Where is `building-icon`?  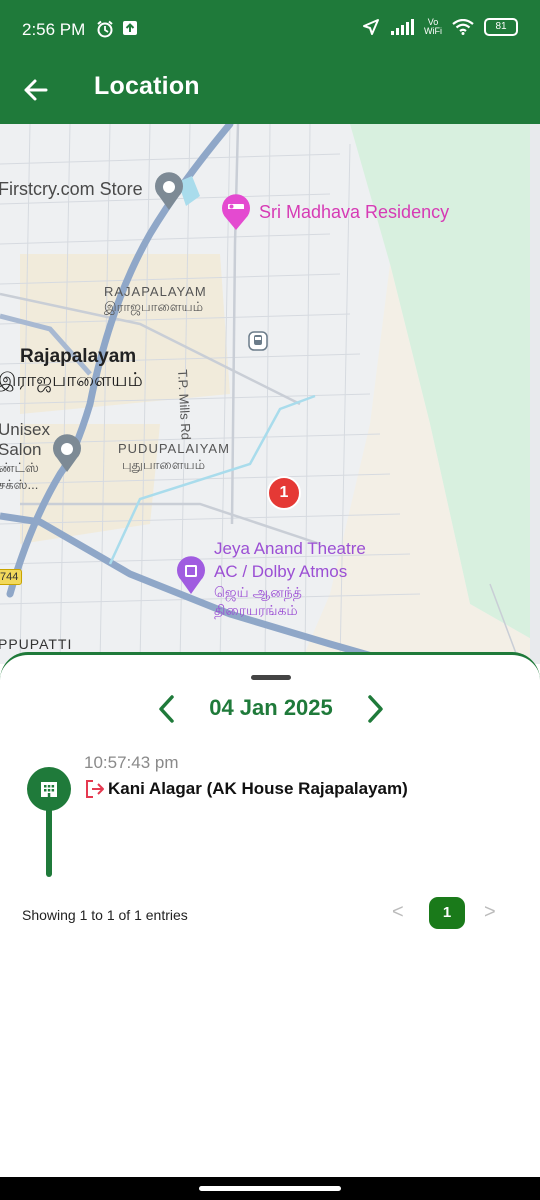 building-icon is located at coordinates (49, 789).